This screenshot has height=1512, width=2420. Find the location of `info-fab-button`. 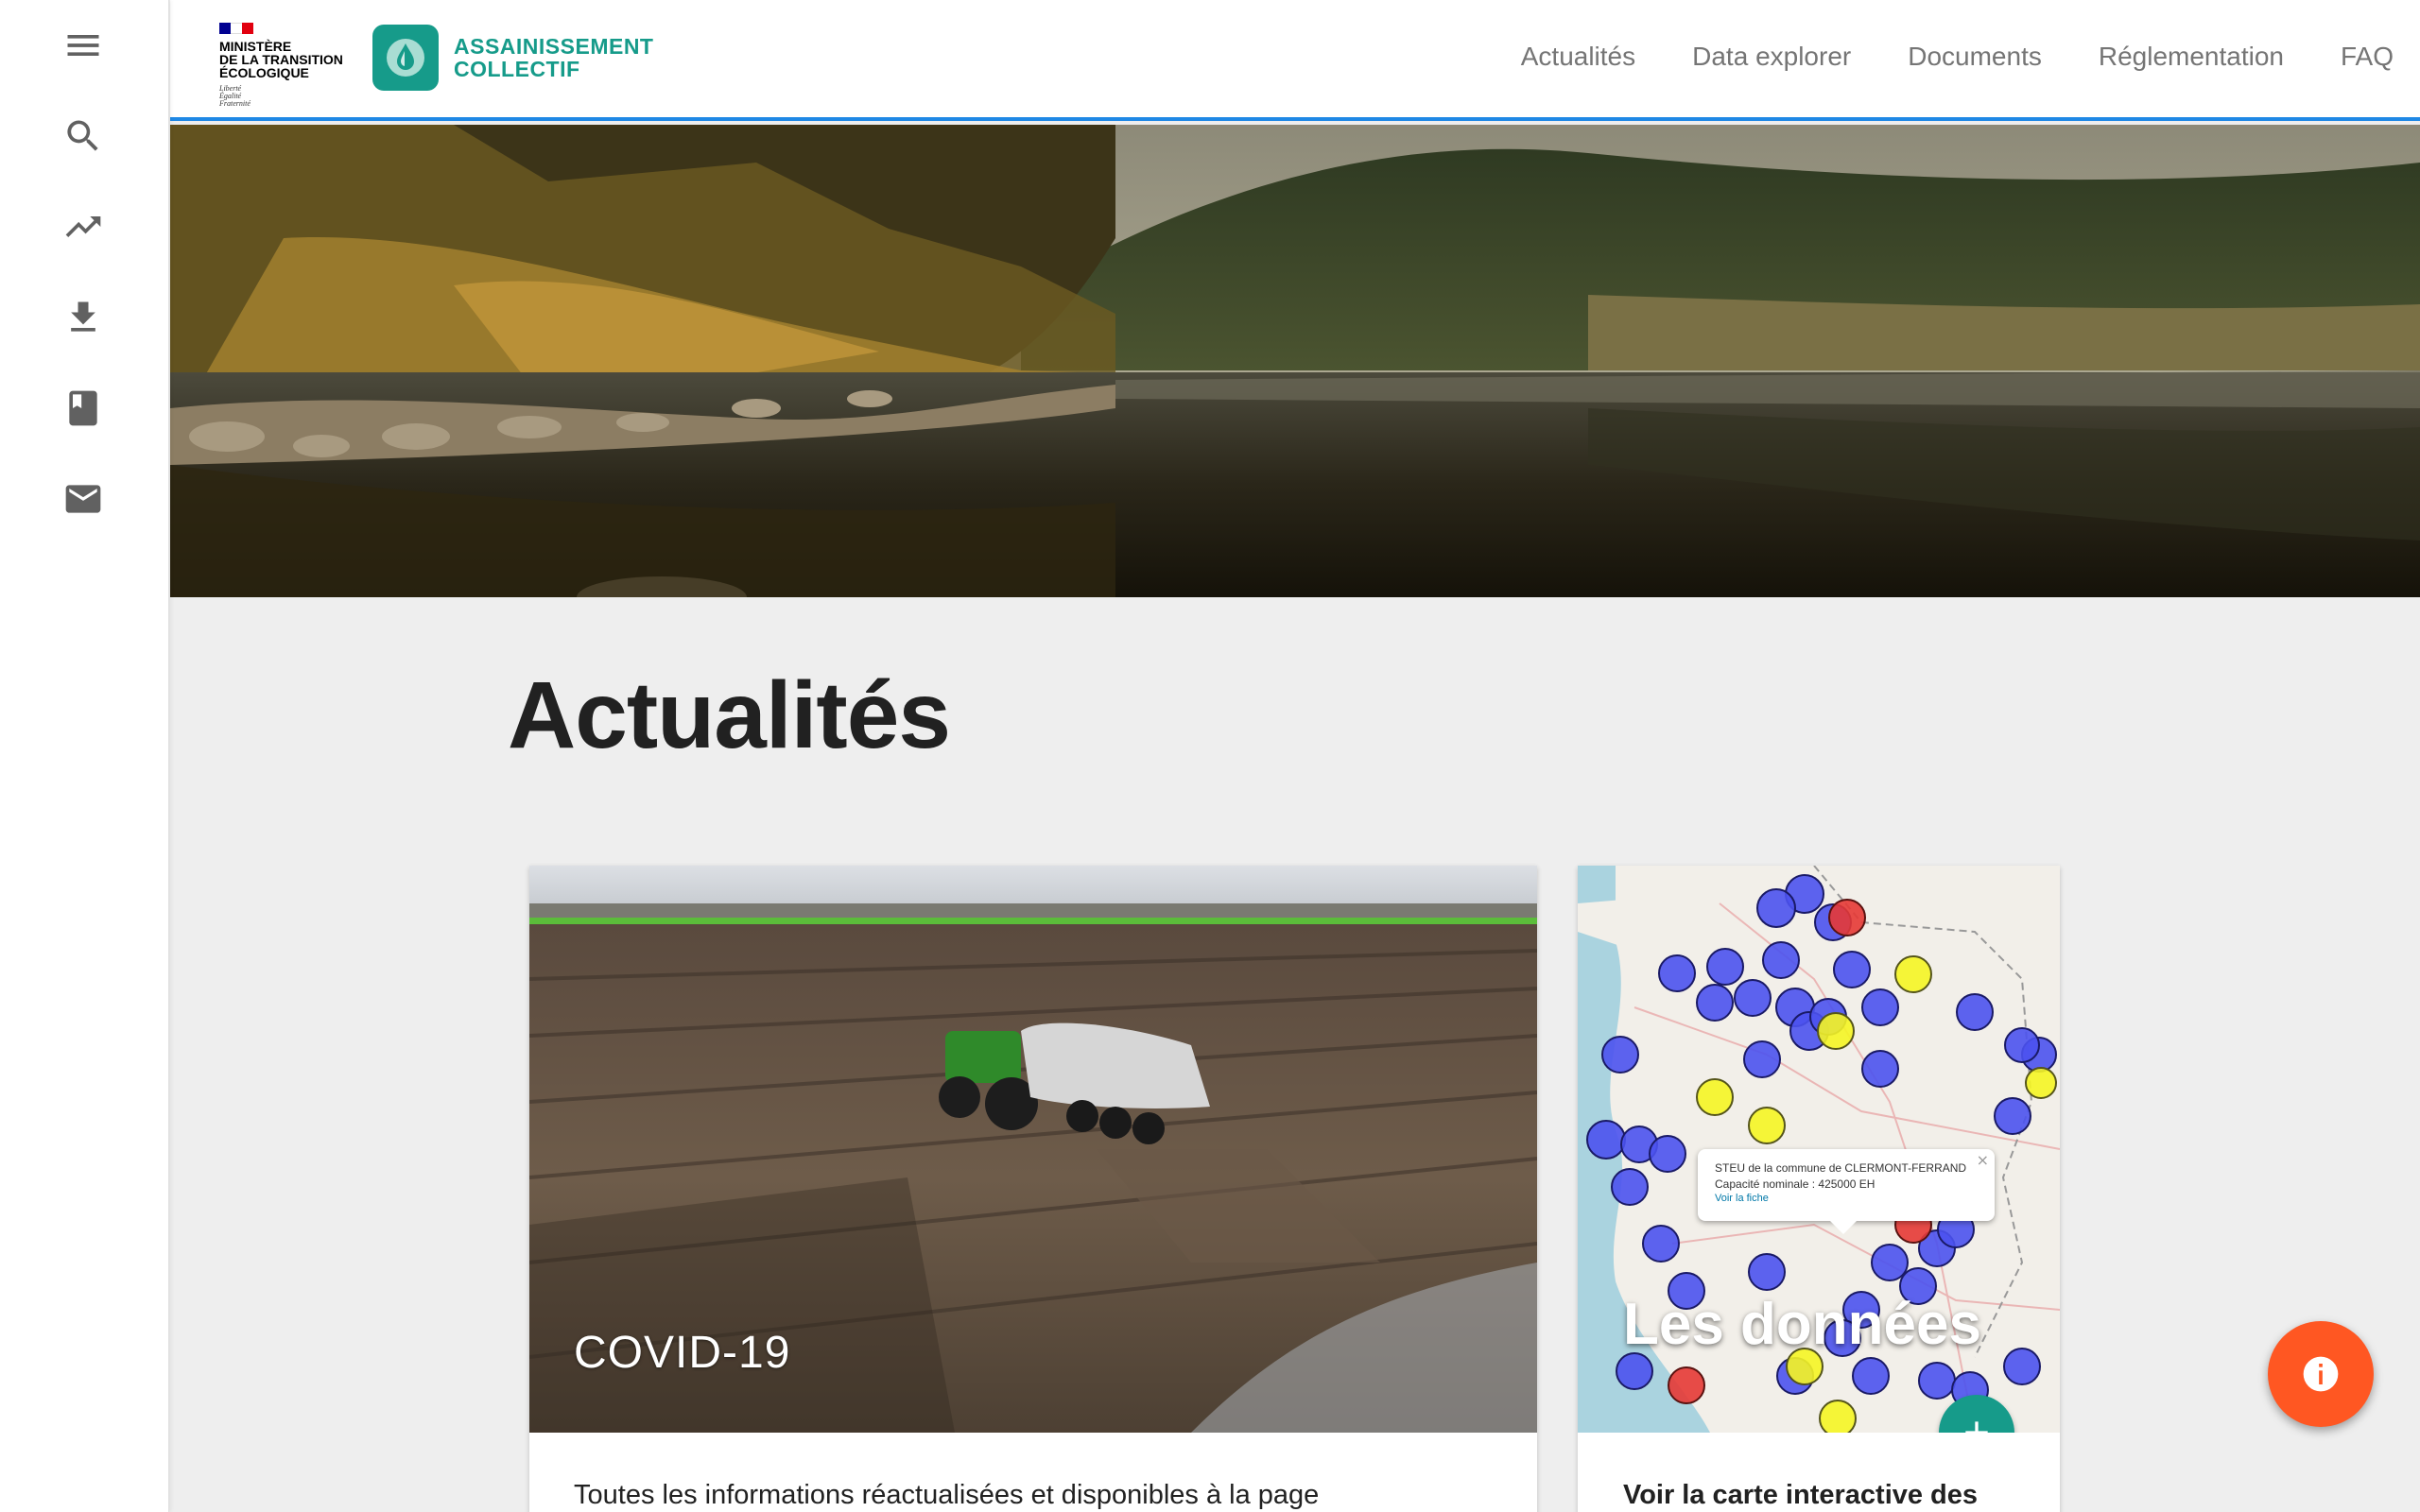

info-fab-button is located at coordinates (2321, 1374).